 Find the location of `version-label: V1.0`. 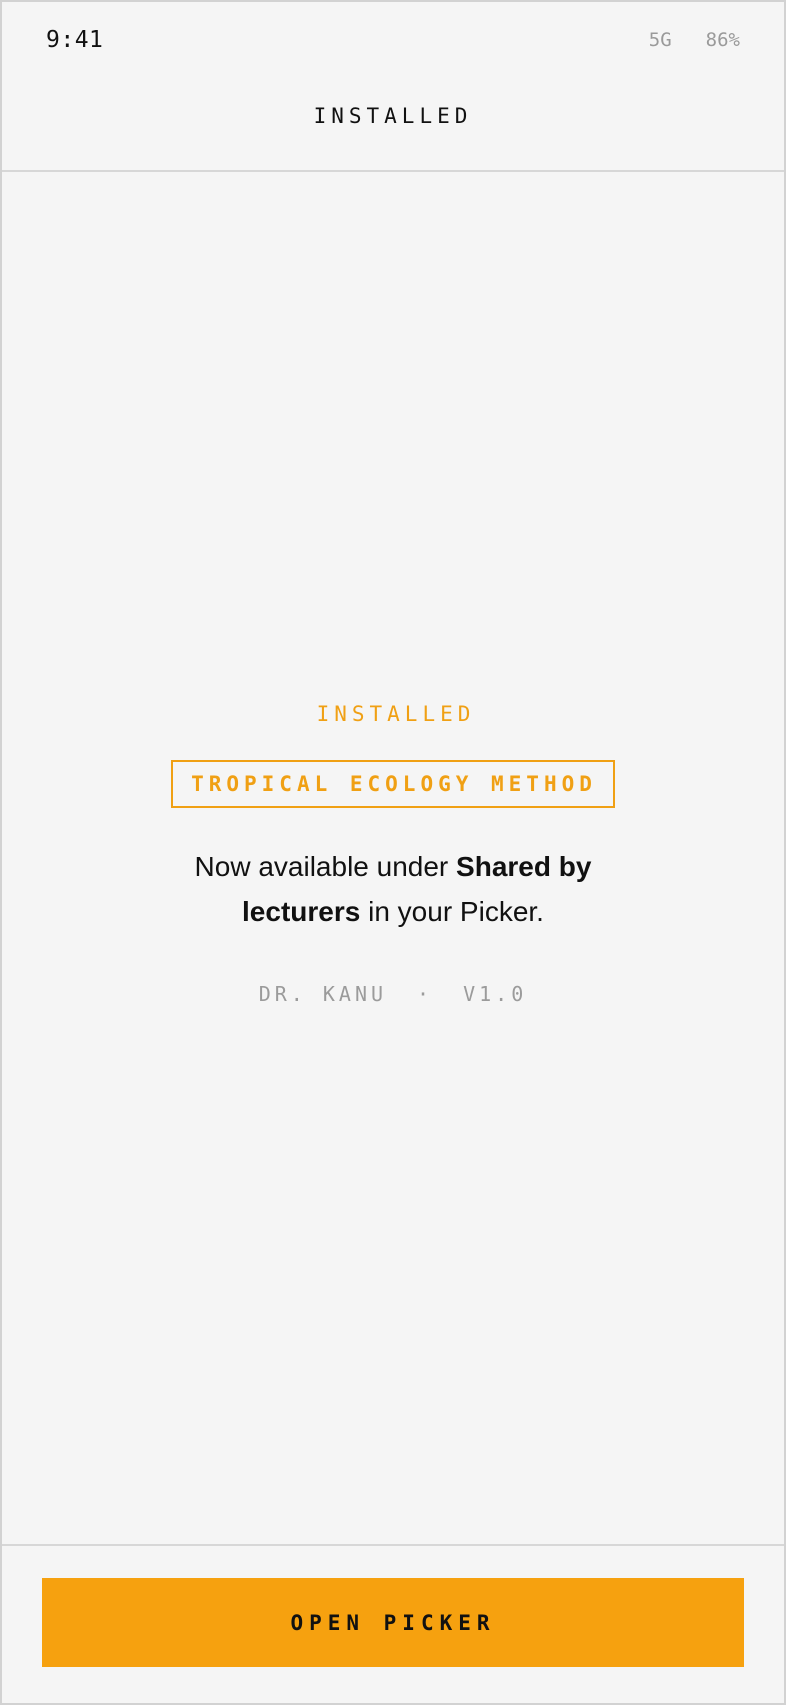

version-label: V1.0 is located at coordinates (495, 994).